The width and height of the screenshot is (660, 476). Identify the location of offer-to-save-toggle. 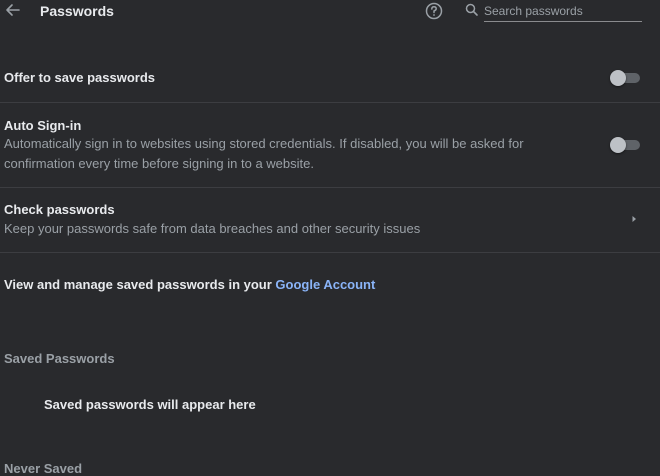
(626, 78).